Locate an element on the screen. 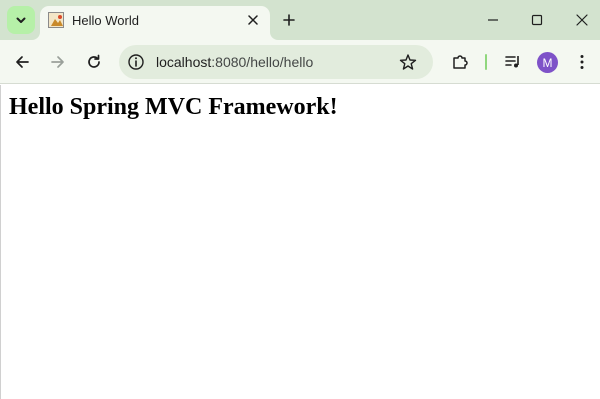 This screenshot has width=600, height=399. maximize-icon is located at coordinates (537, 20).